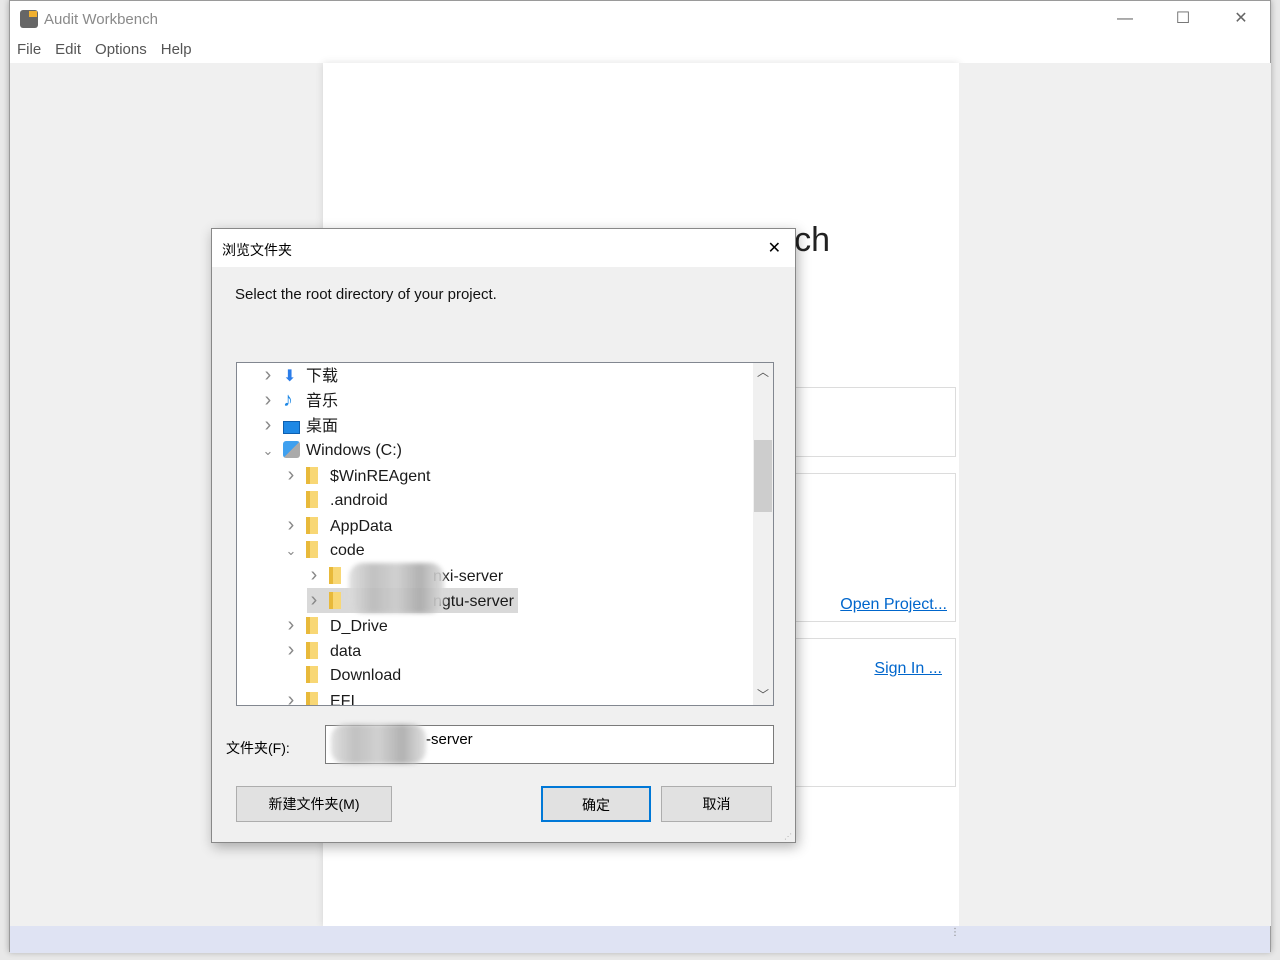 This screenshot has height=960, width=1280. Describe the element at coordinates (788, 836) in the screenshot. I see `resize-grip-icon: ⋰` at that location.